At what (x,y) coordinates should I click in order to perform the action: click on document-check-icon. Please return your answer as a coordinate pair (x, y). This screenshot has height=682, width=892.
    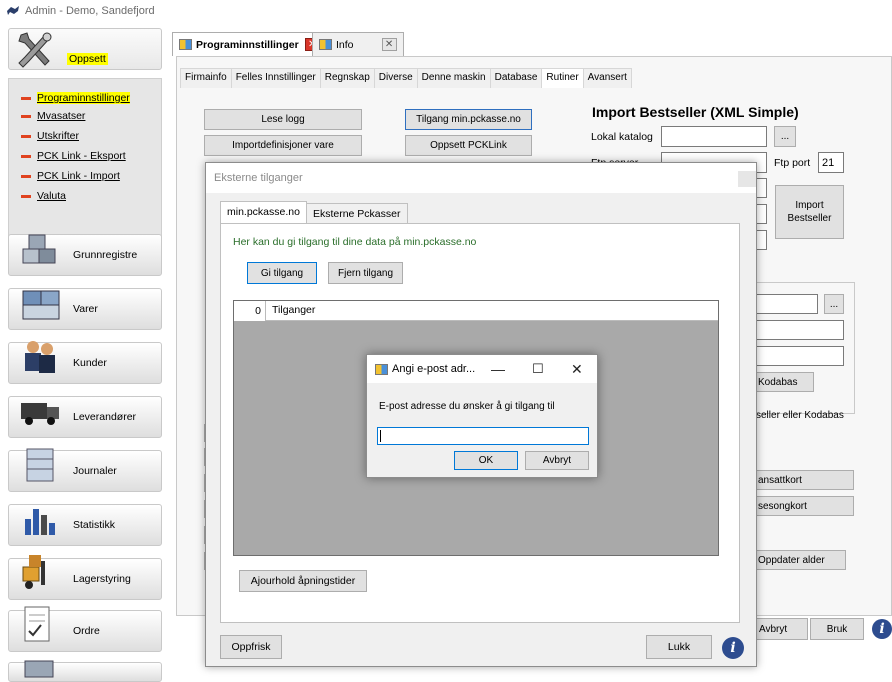
    Looking at the image, I should click on (37, 624).